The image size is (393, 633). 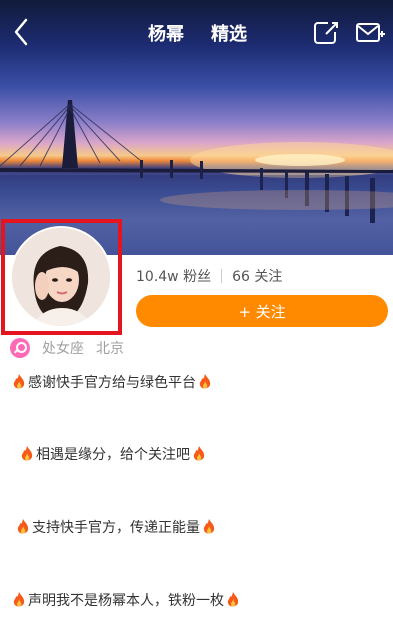 I want to click on bio-line: 声明我不是杨幂本人，铁粉一枚, so click(x=126, y=600).